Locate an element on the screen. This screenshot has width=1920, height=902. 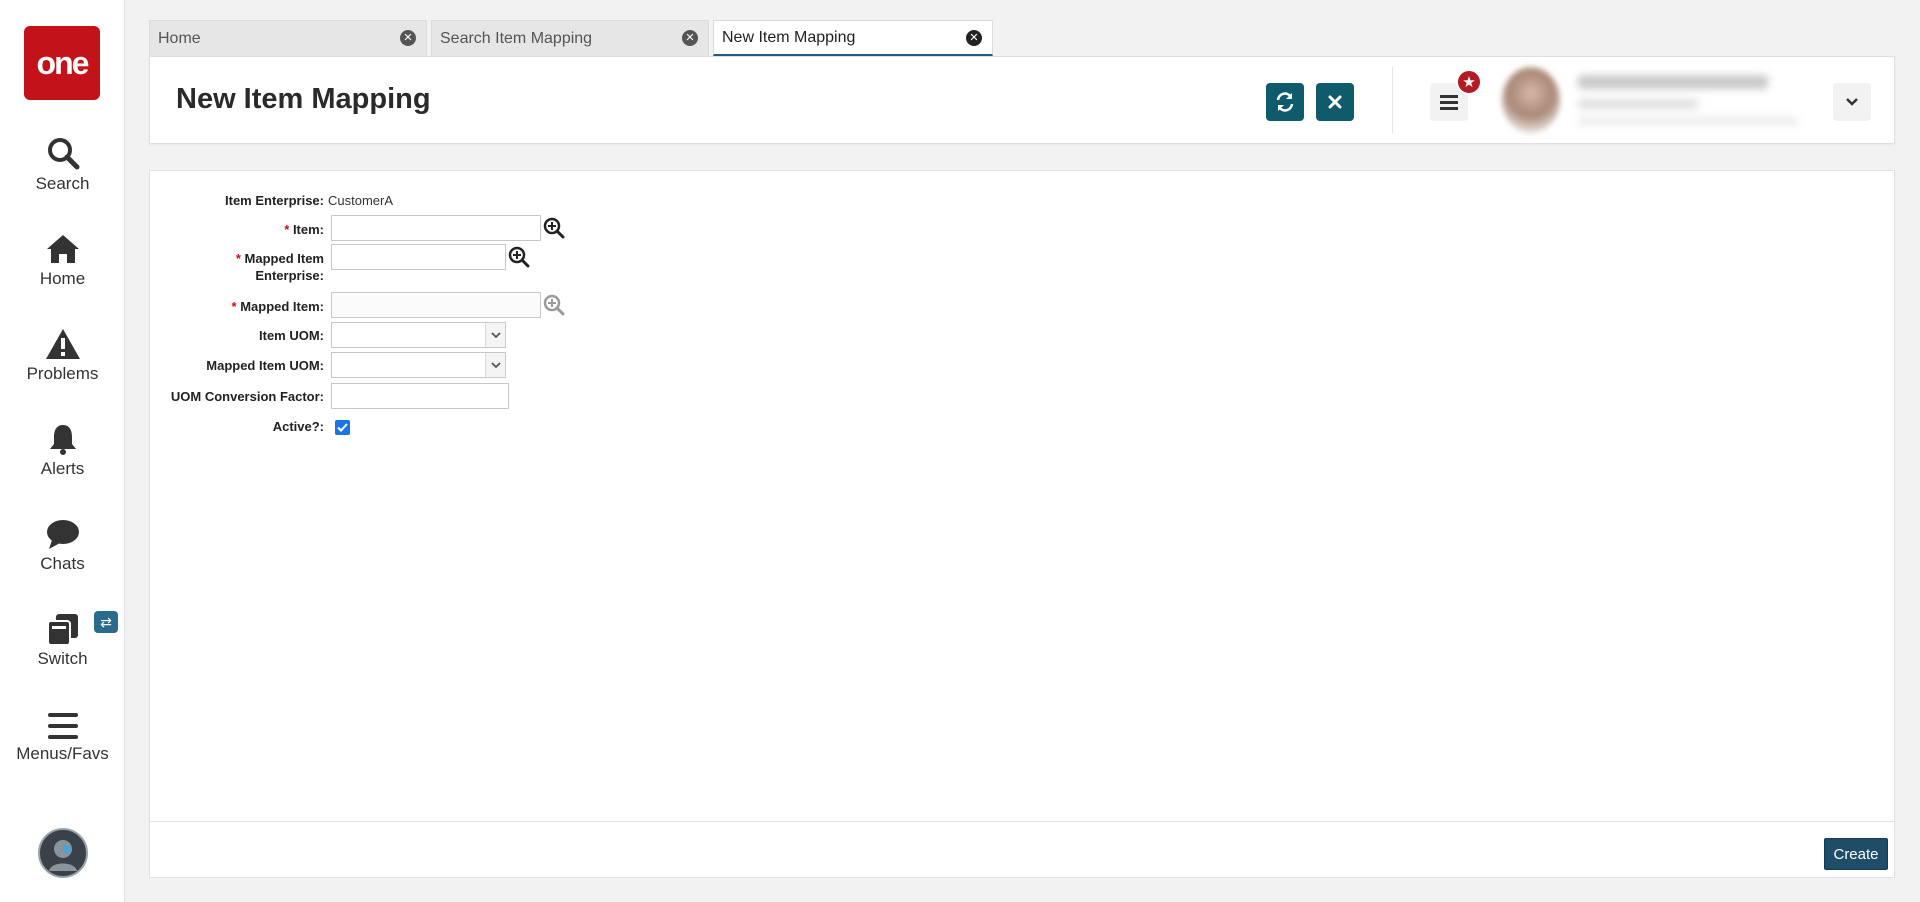
nav-chats-label: Chats is located at coordinates (62, 563).